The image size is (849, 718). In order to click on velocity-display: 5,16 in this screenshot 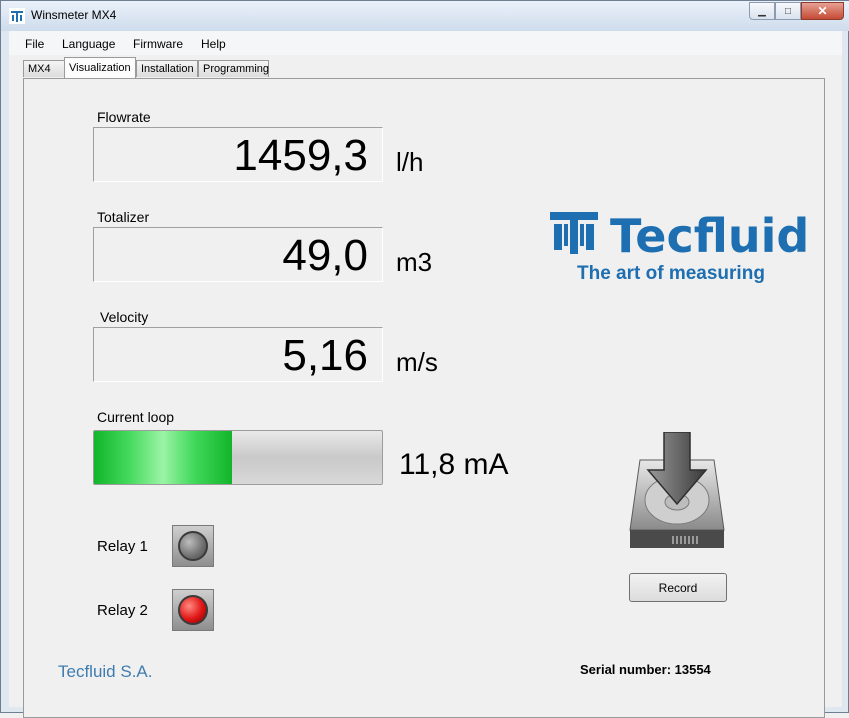, I will do `click(238, 354)`.